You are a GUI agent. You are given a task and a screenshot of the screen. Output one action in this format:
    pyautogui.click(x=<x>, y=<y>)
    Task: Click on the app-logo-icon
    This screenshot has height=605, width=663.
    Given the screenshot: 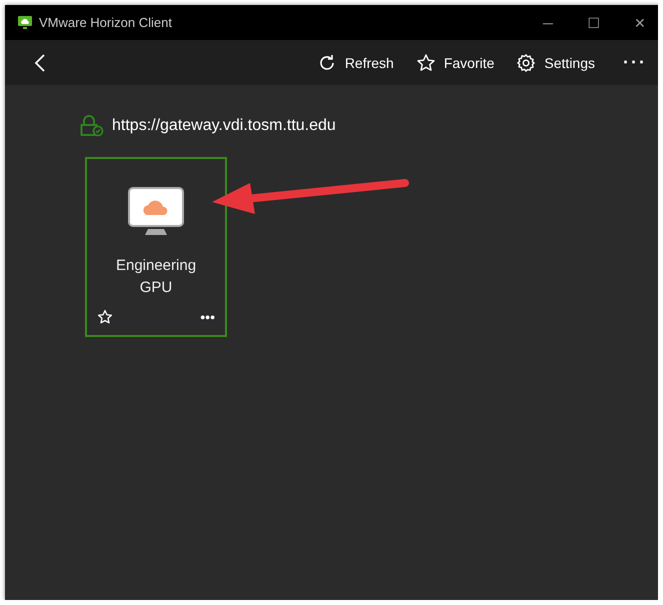 What is the action you would take?
    pyautogui.click(x=25, y=22)
    